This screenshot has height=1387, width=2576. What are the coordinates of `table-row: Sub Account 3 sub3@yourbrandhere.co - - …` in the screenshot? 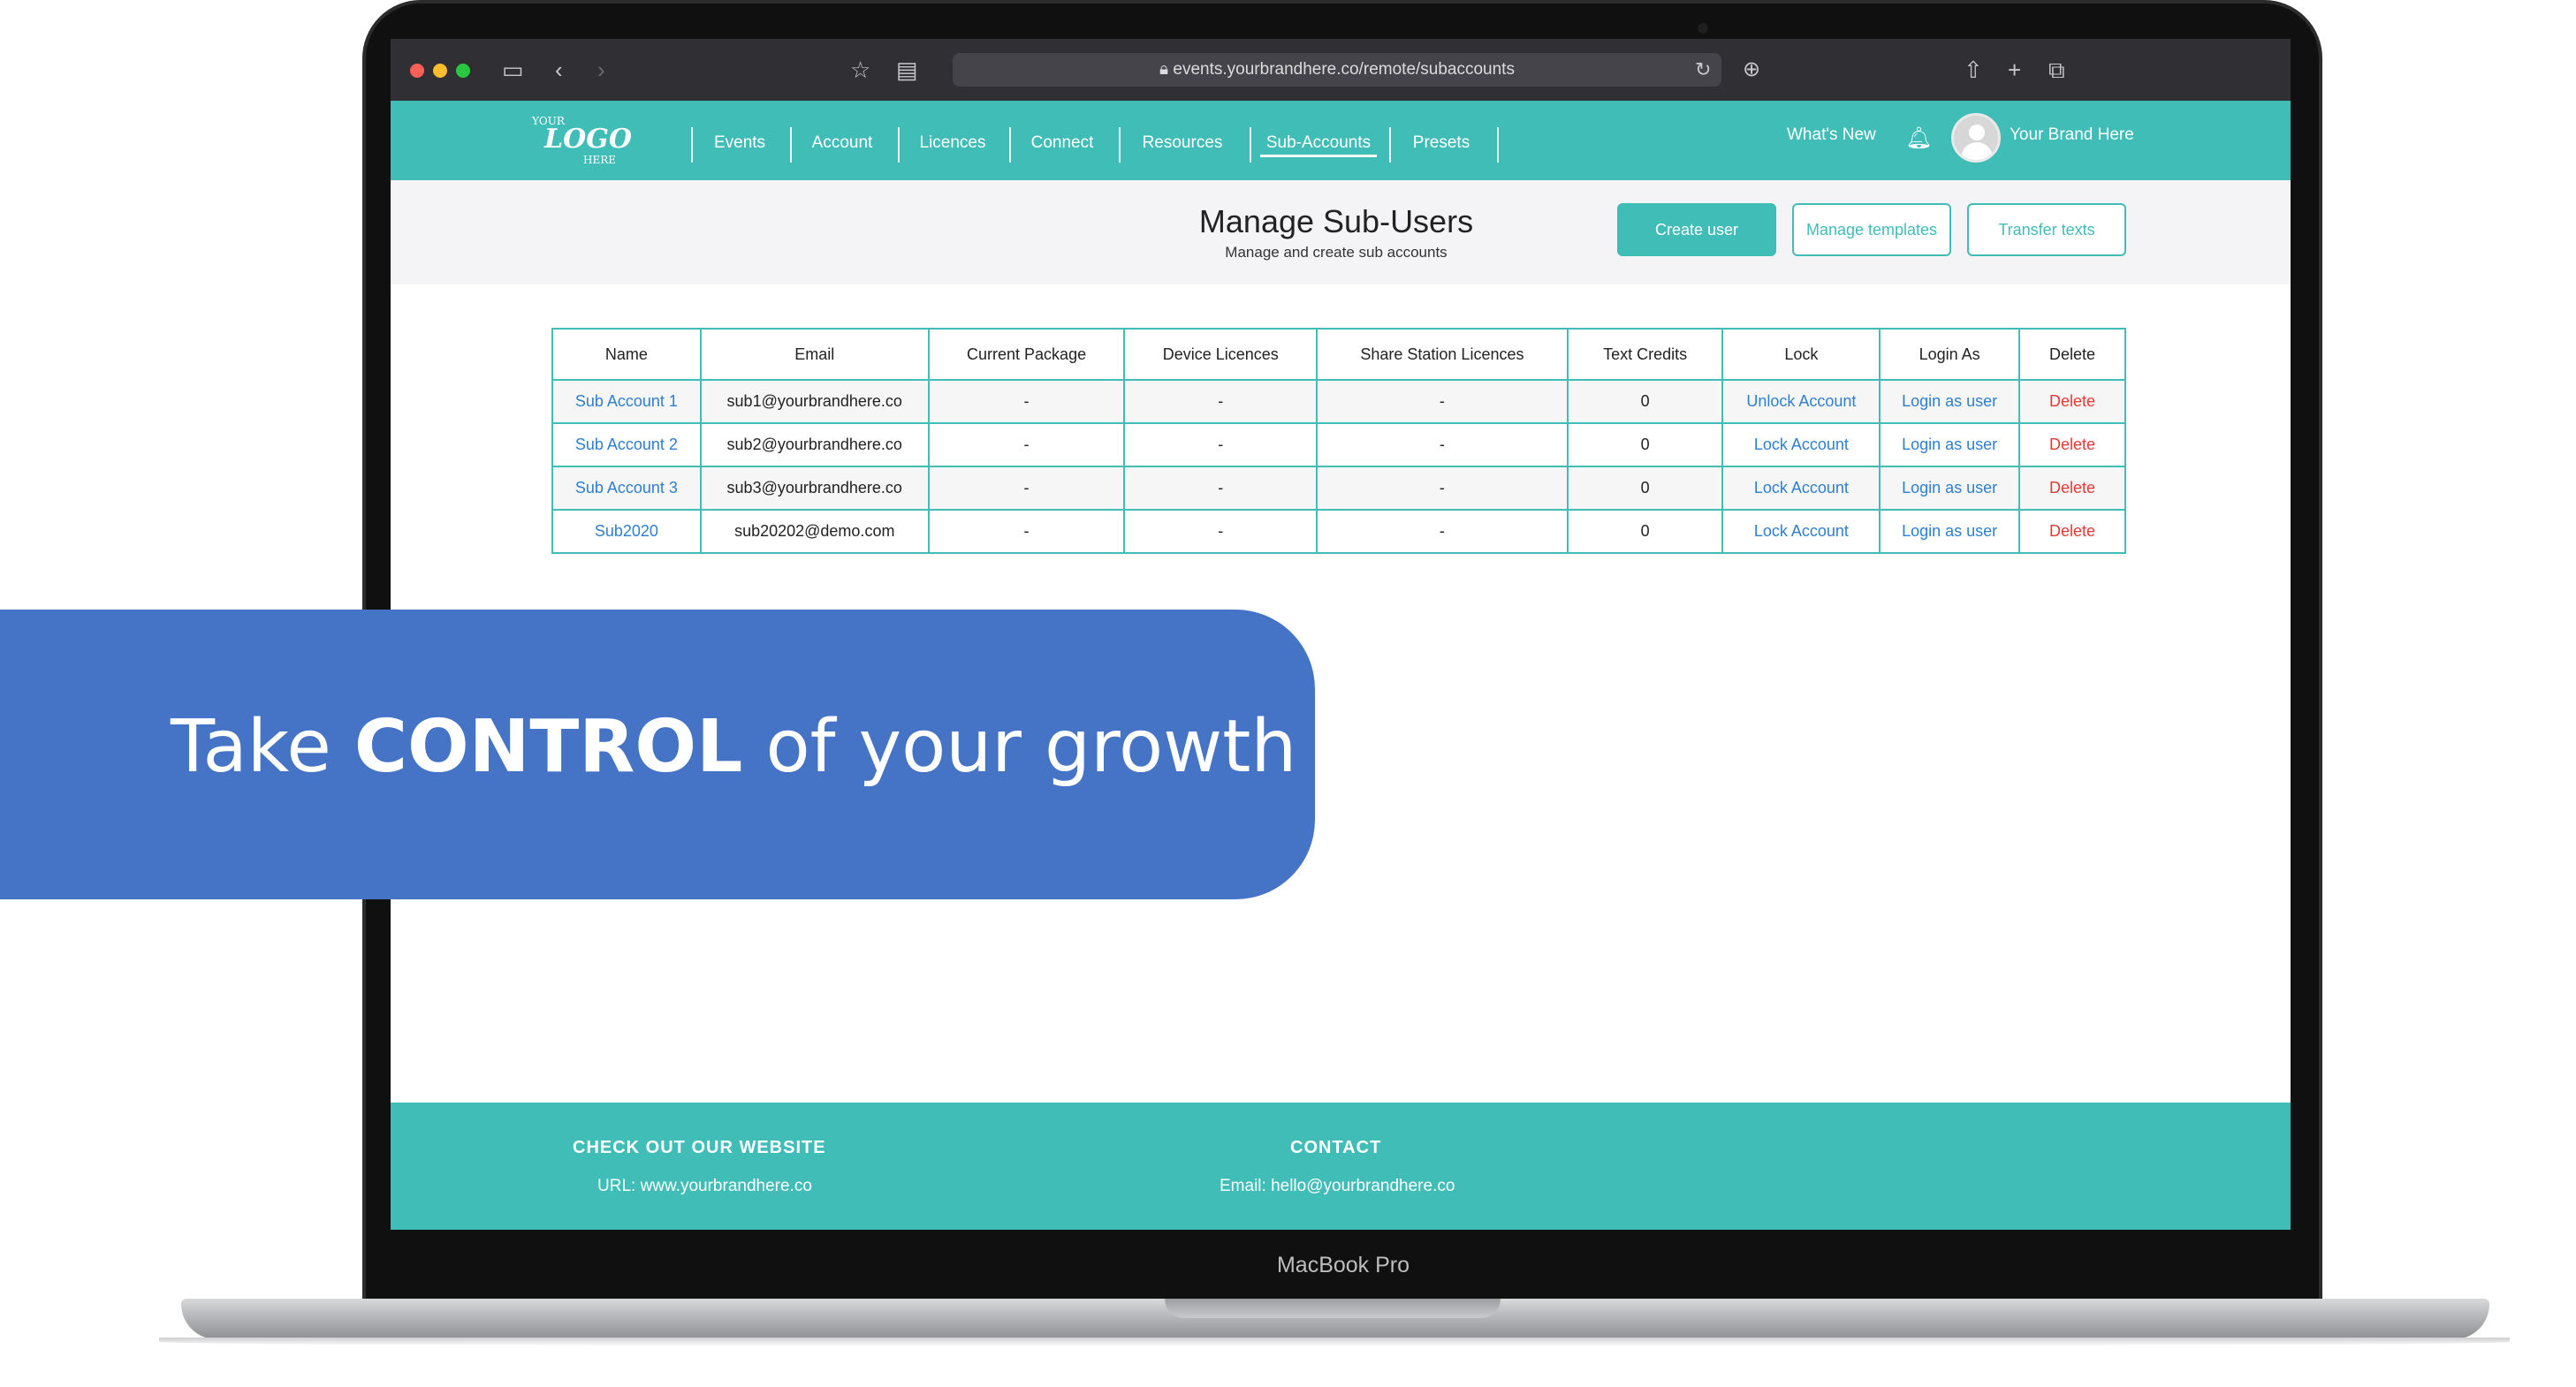 It's located at (1338, 488).